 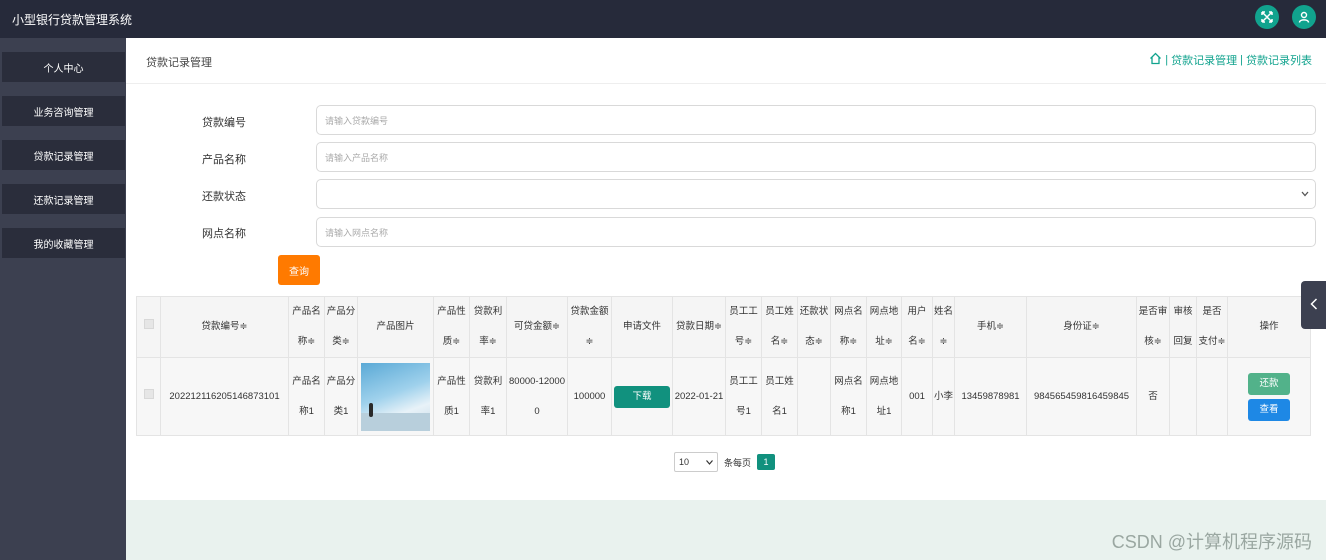 I want to click on cell-branch-name: 网点名称1, so click(x=848, y=396).